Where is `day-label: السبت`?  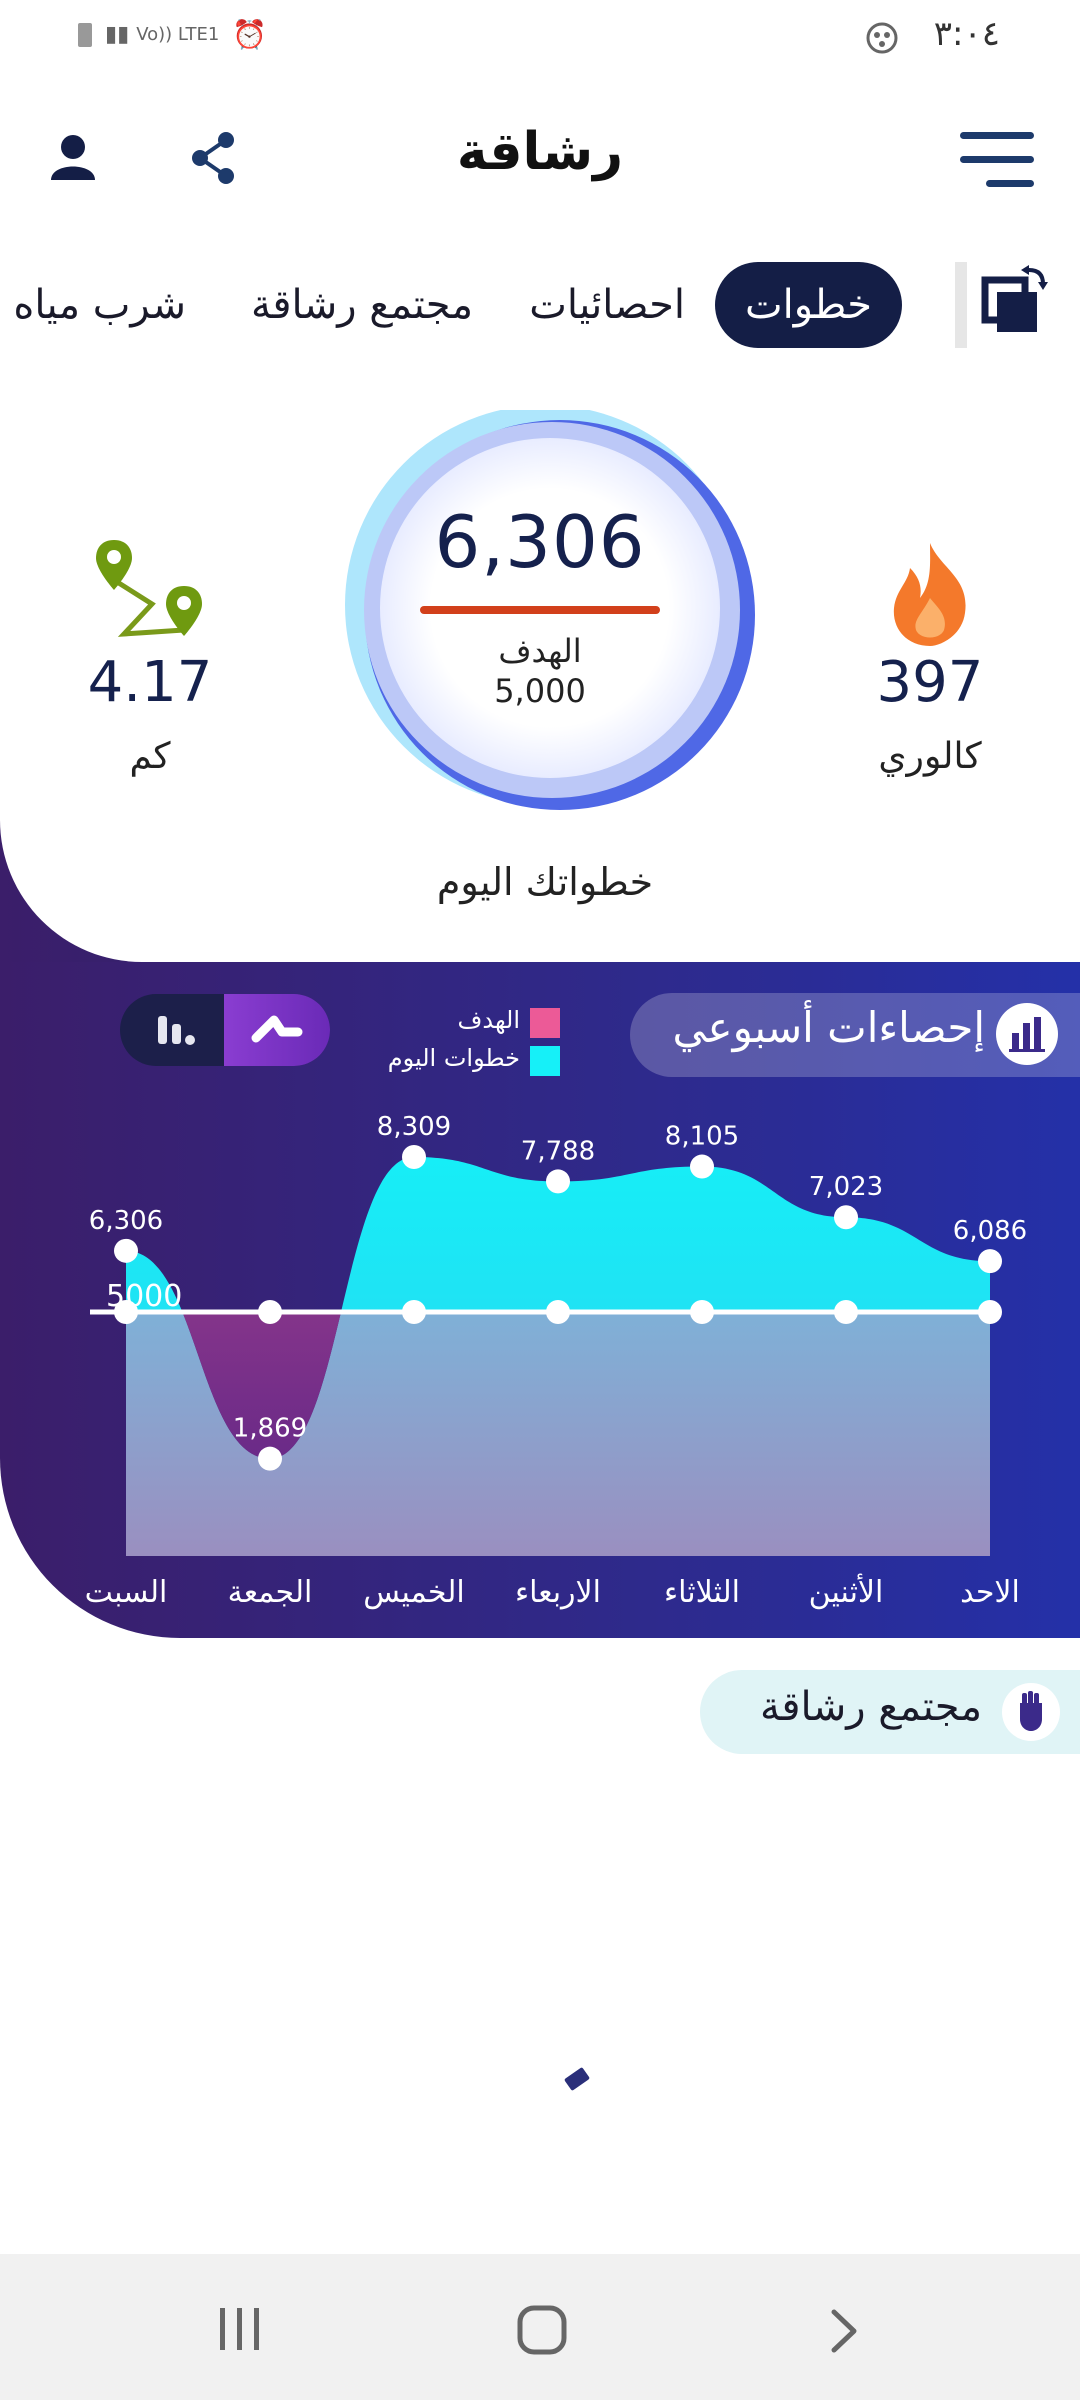 day-label: السبت is located at coordinates (126, 1592).